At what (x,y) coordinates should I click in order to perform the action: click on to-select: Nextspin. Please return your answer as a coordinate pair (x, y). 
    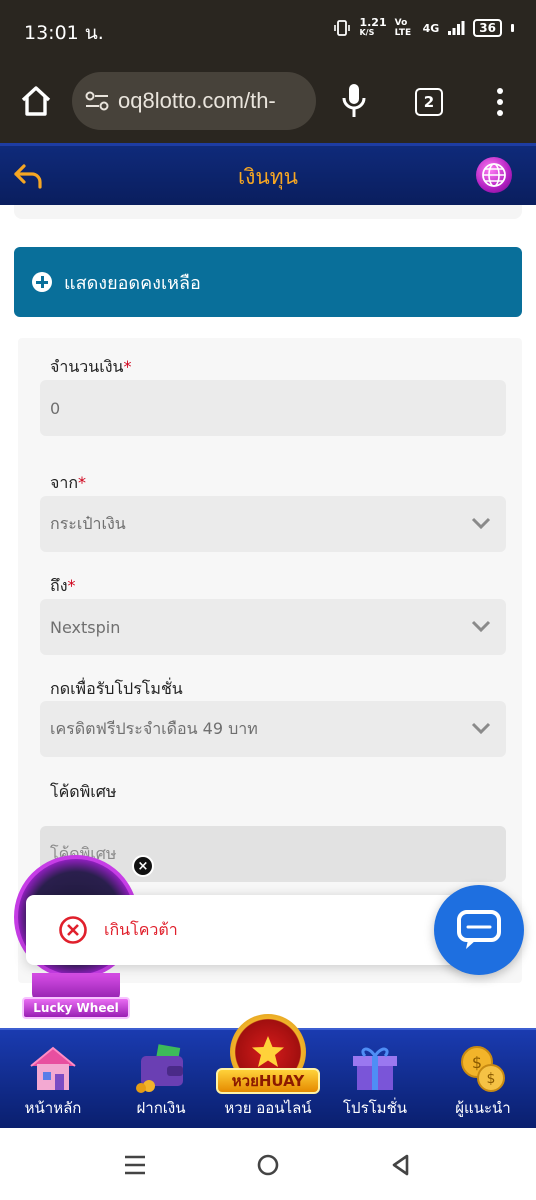
    Looking at the image, I should click on (273, 627).